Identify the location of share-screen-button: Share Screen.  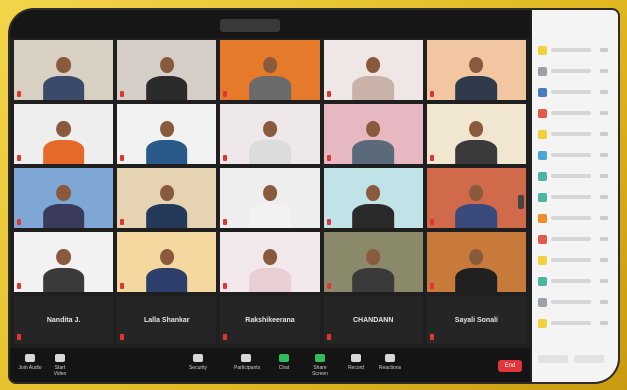
(320, 365).